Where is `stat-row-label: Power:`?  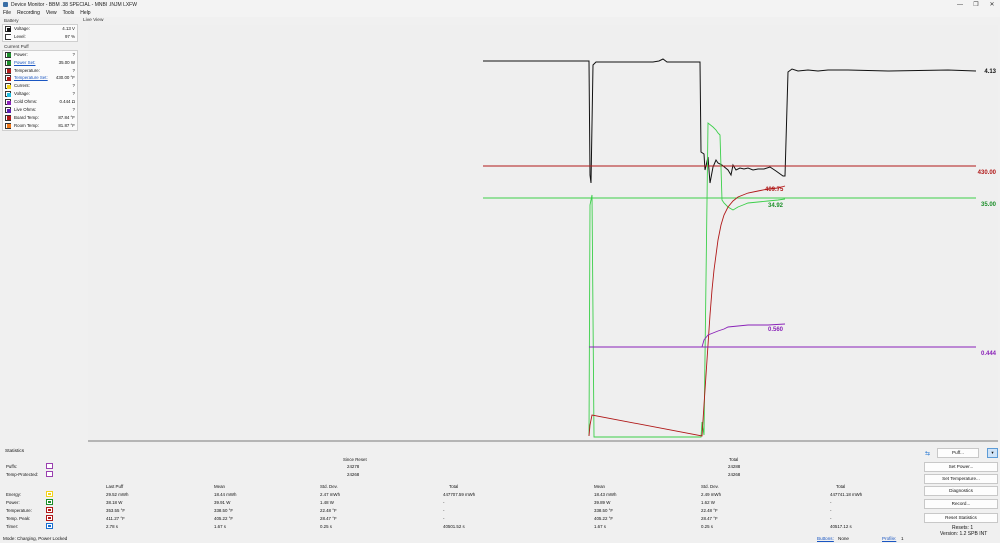
stat-row-label: Power: is located at coordinates (13, 502).